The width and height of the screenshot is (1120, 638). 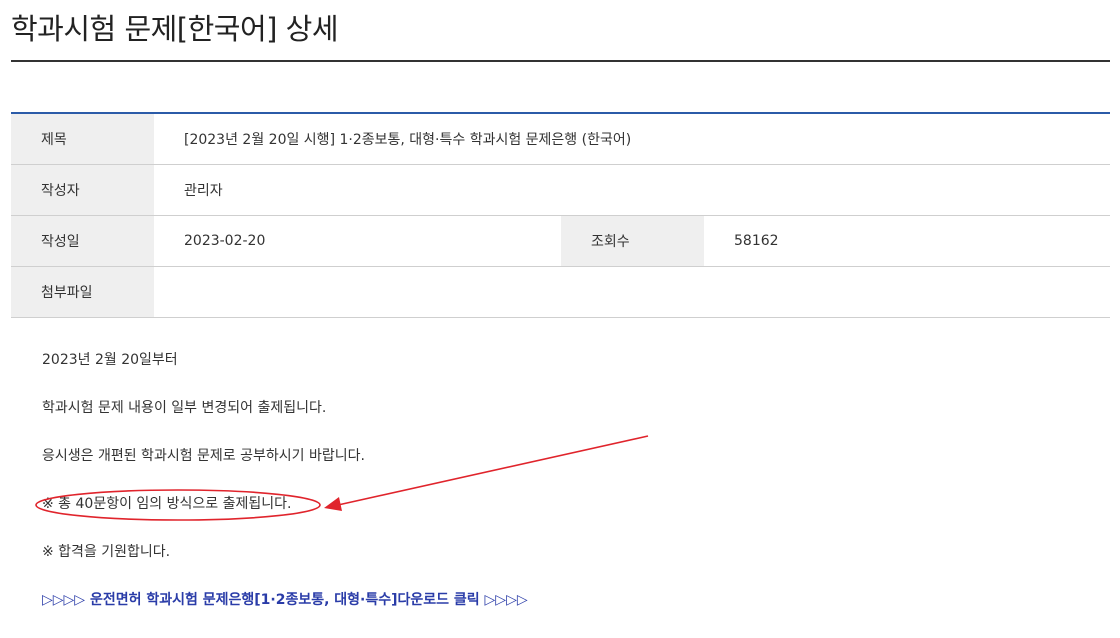 I want to click on body-line: 2023년 2월 20일부터, so click(x=110, y=360).